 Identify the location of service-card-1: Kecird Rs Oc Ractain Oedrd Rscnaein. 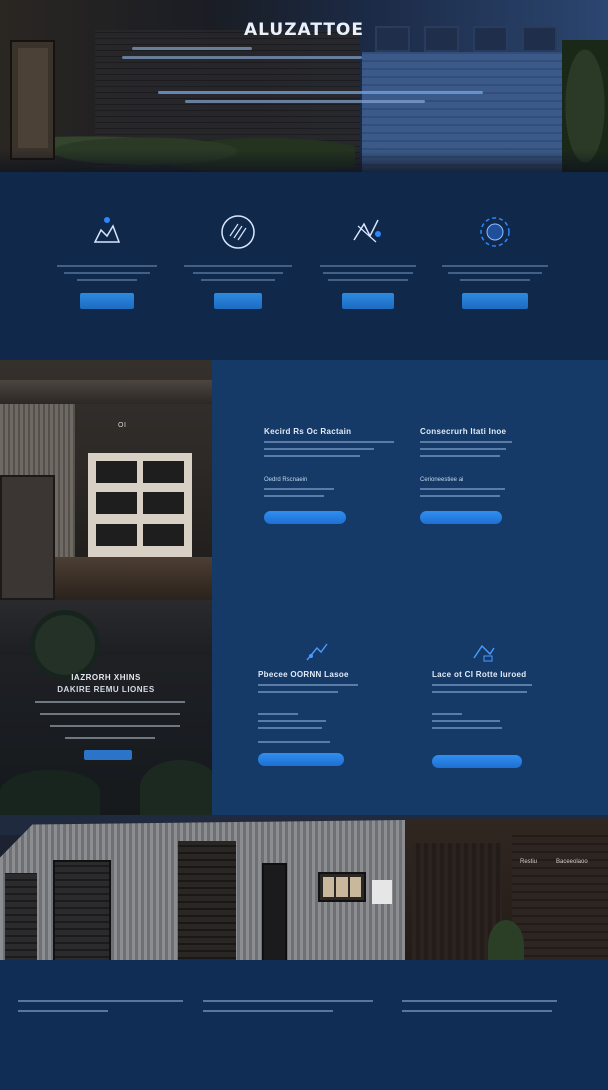
(349, 475).